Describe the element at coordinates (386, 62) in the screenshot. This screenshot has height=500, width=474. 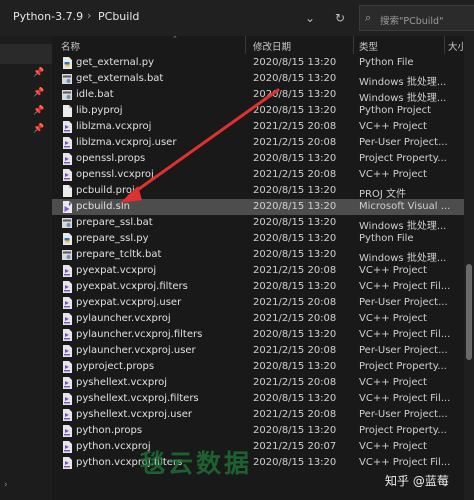
I see `file-type: Python File` at that location.